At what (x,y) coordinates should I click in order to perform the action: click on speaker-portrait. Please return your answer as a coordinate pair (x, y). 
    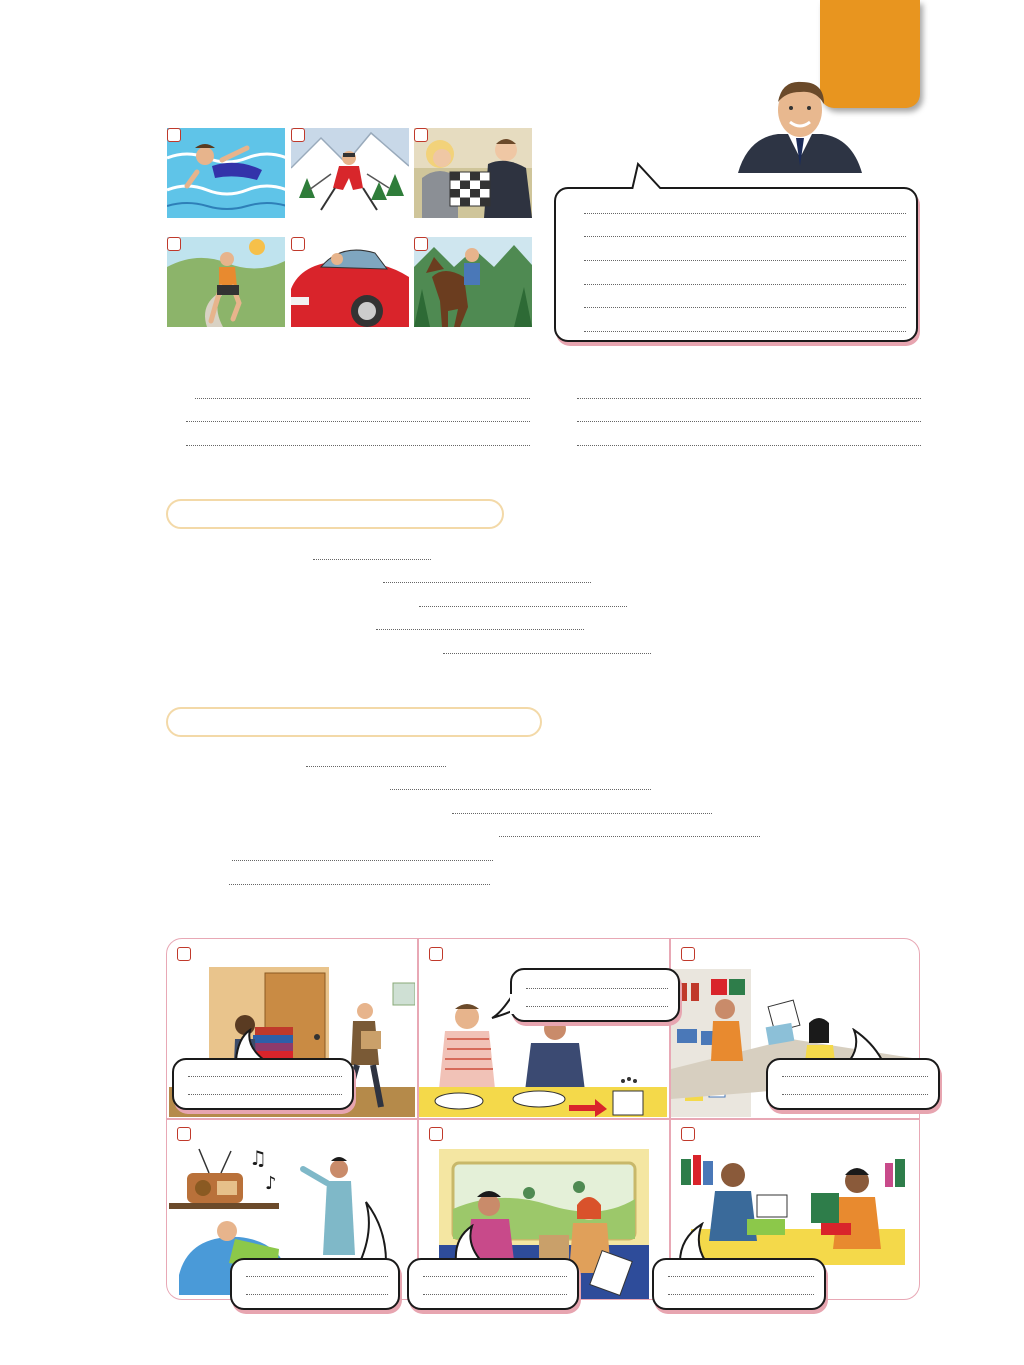
    Looking at the image, I should click on (800, 125).